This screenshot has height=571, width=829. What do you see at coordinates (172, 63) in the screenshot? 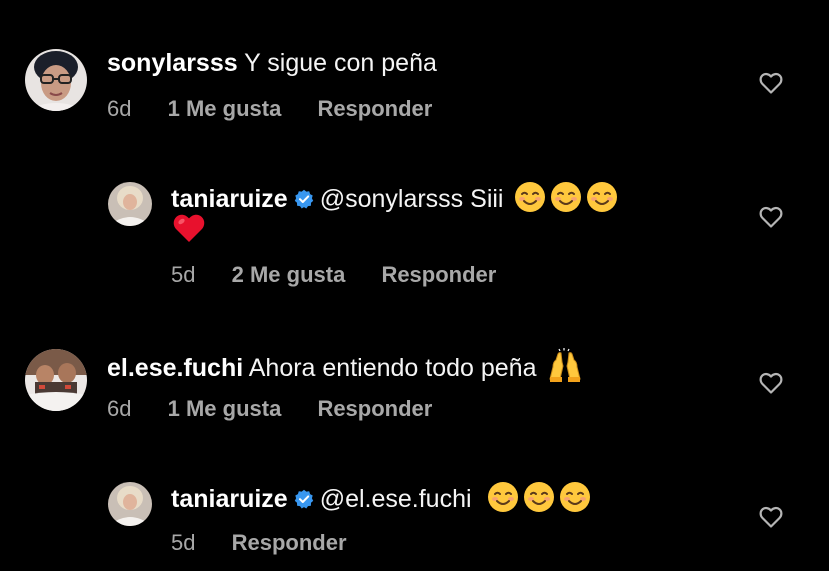
I see `username-link: sonylarsss` at bounding box center [172, 63].